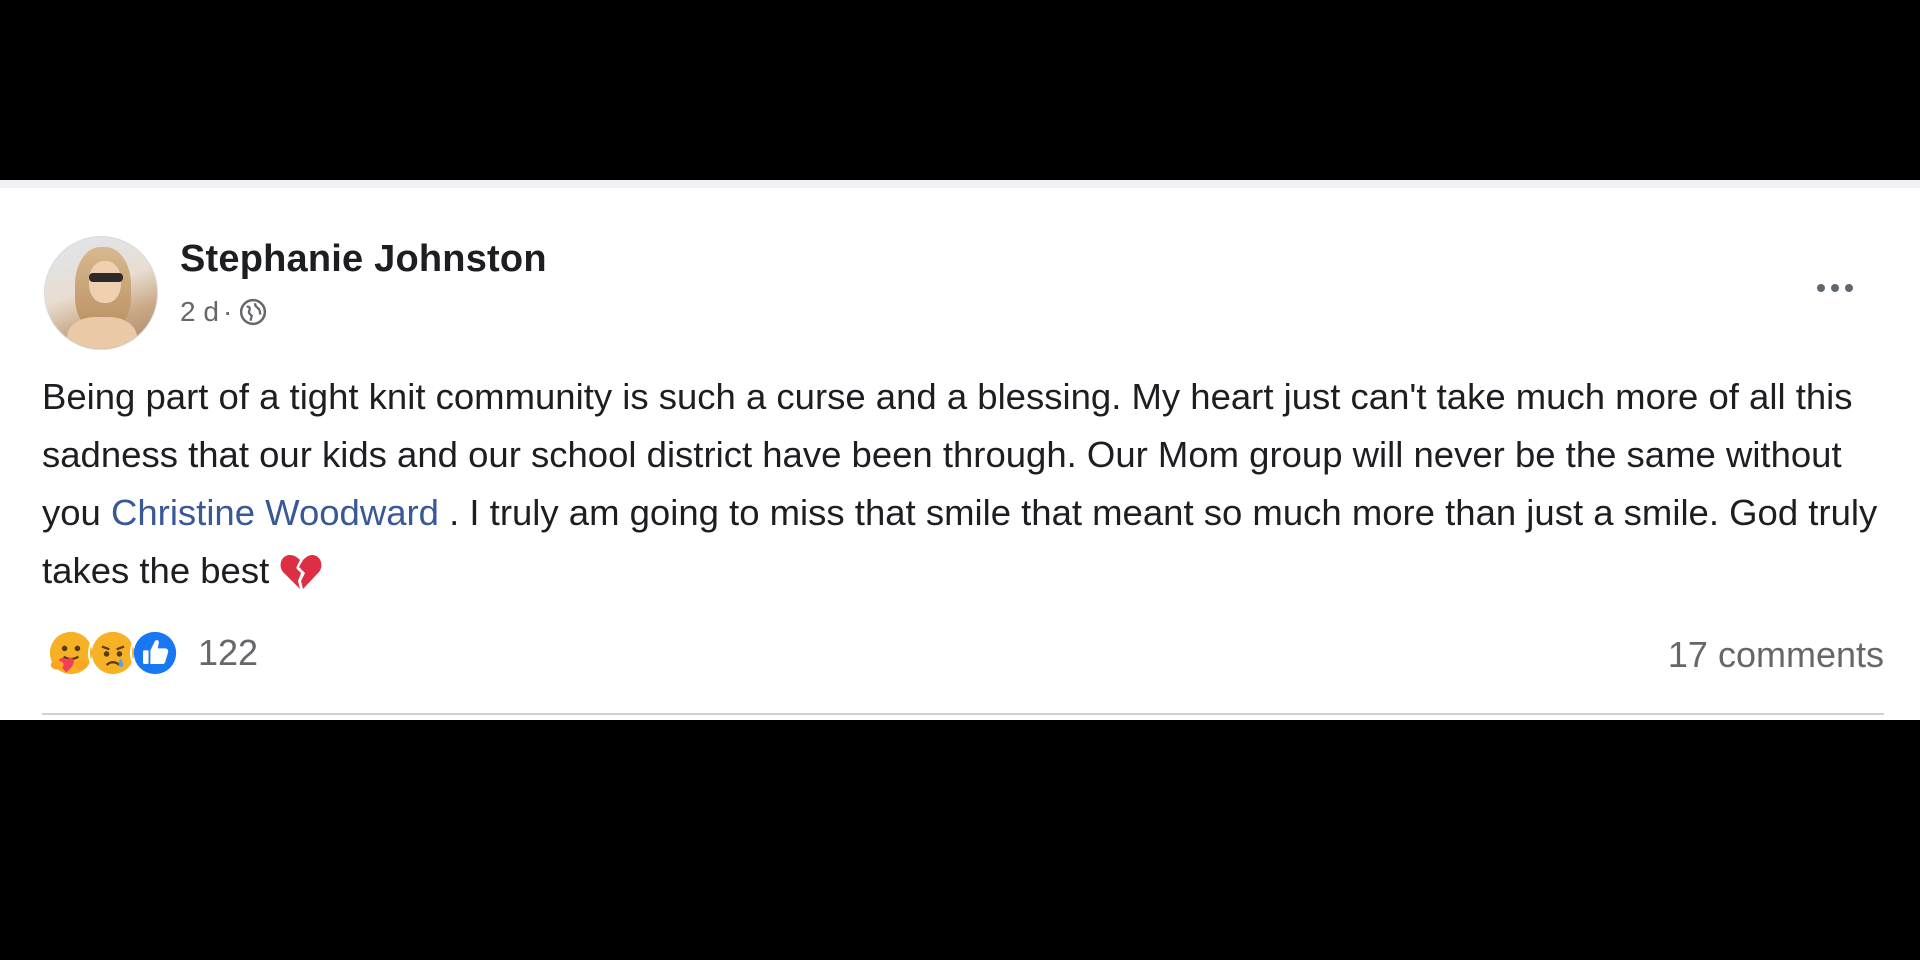 This screenshot has height=960, width=1920. I want to click on globe-icon, so click(253, 312).